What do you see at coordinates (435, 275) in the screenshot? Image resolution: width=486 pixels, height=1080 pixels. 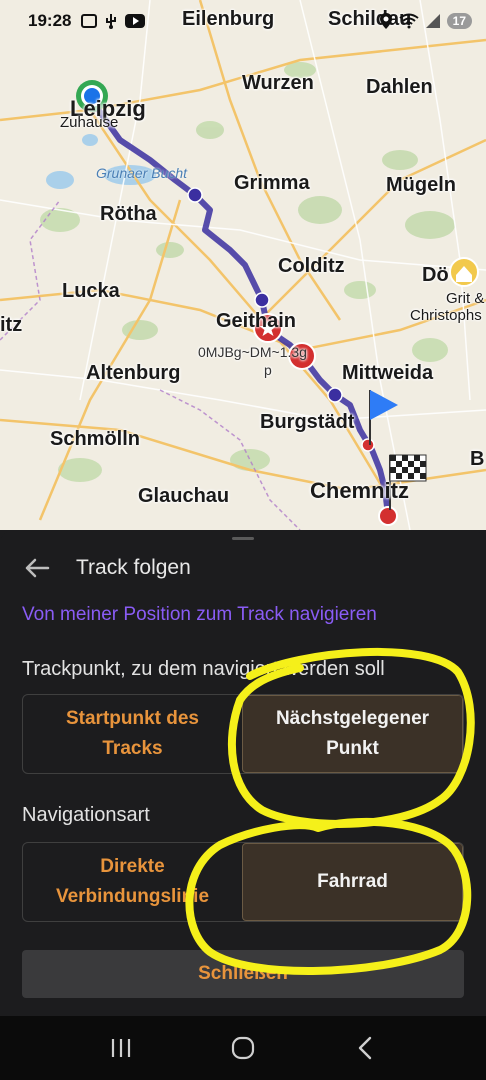 I see `city-dobeln: Dö` at bounding box center [435, 275].